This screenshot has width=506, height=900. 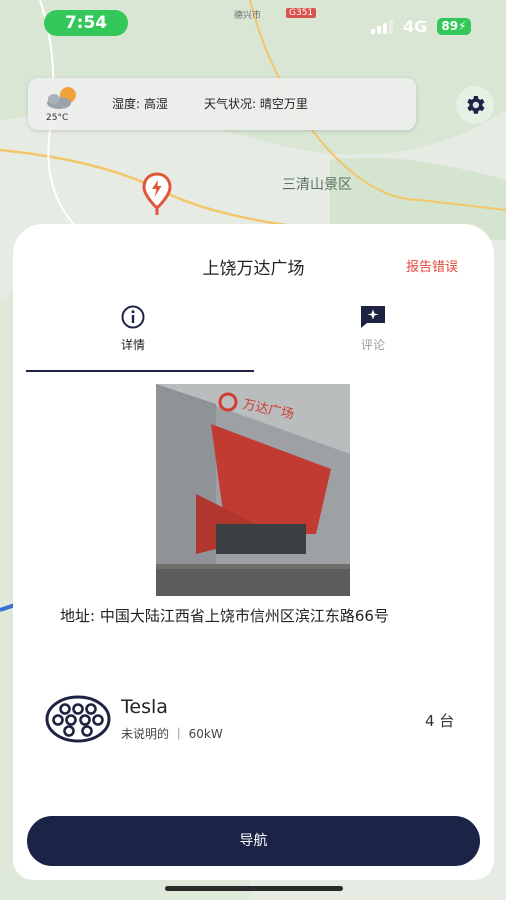 I want to click on charger-count: 4 台, so click(x=440, y=721).